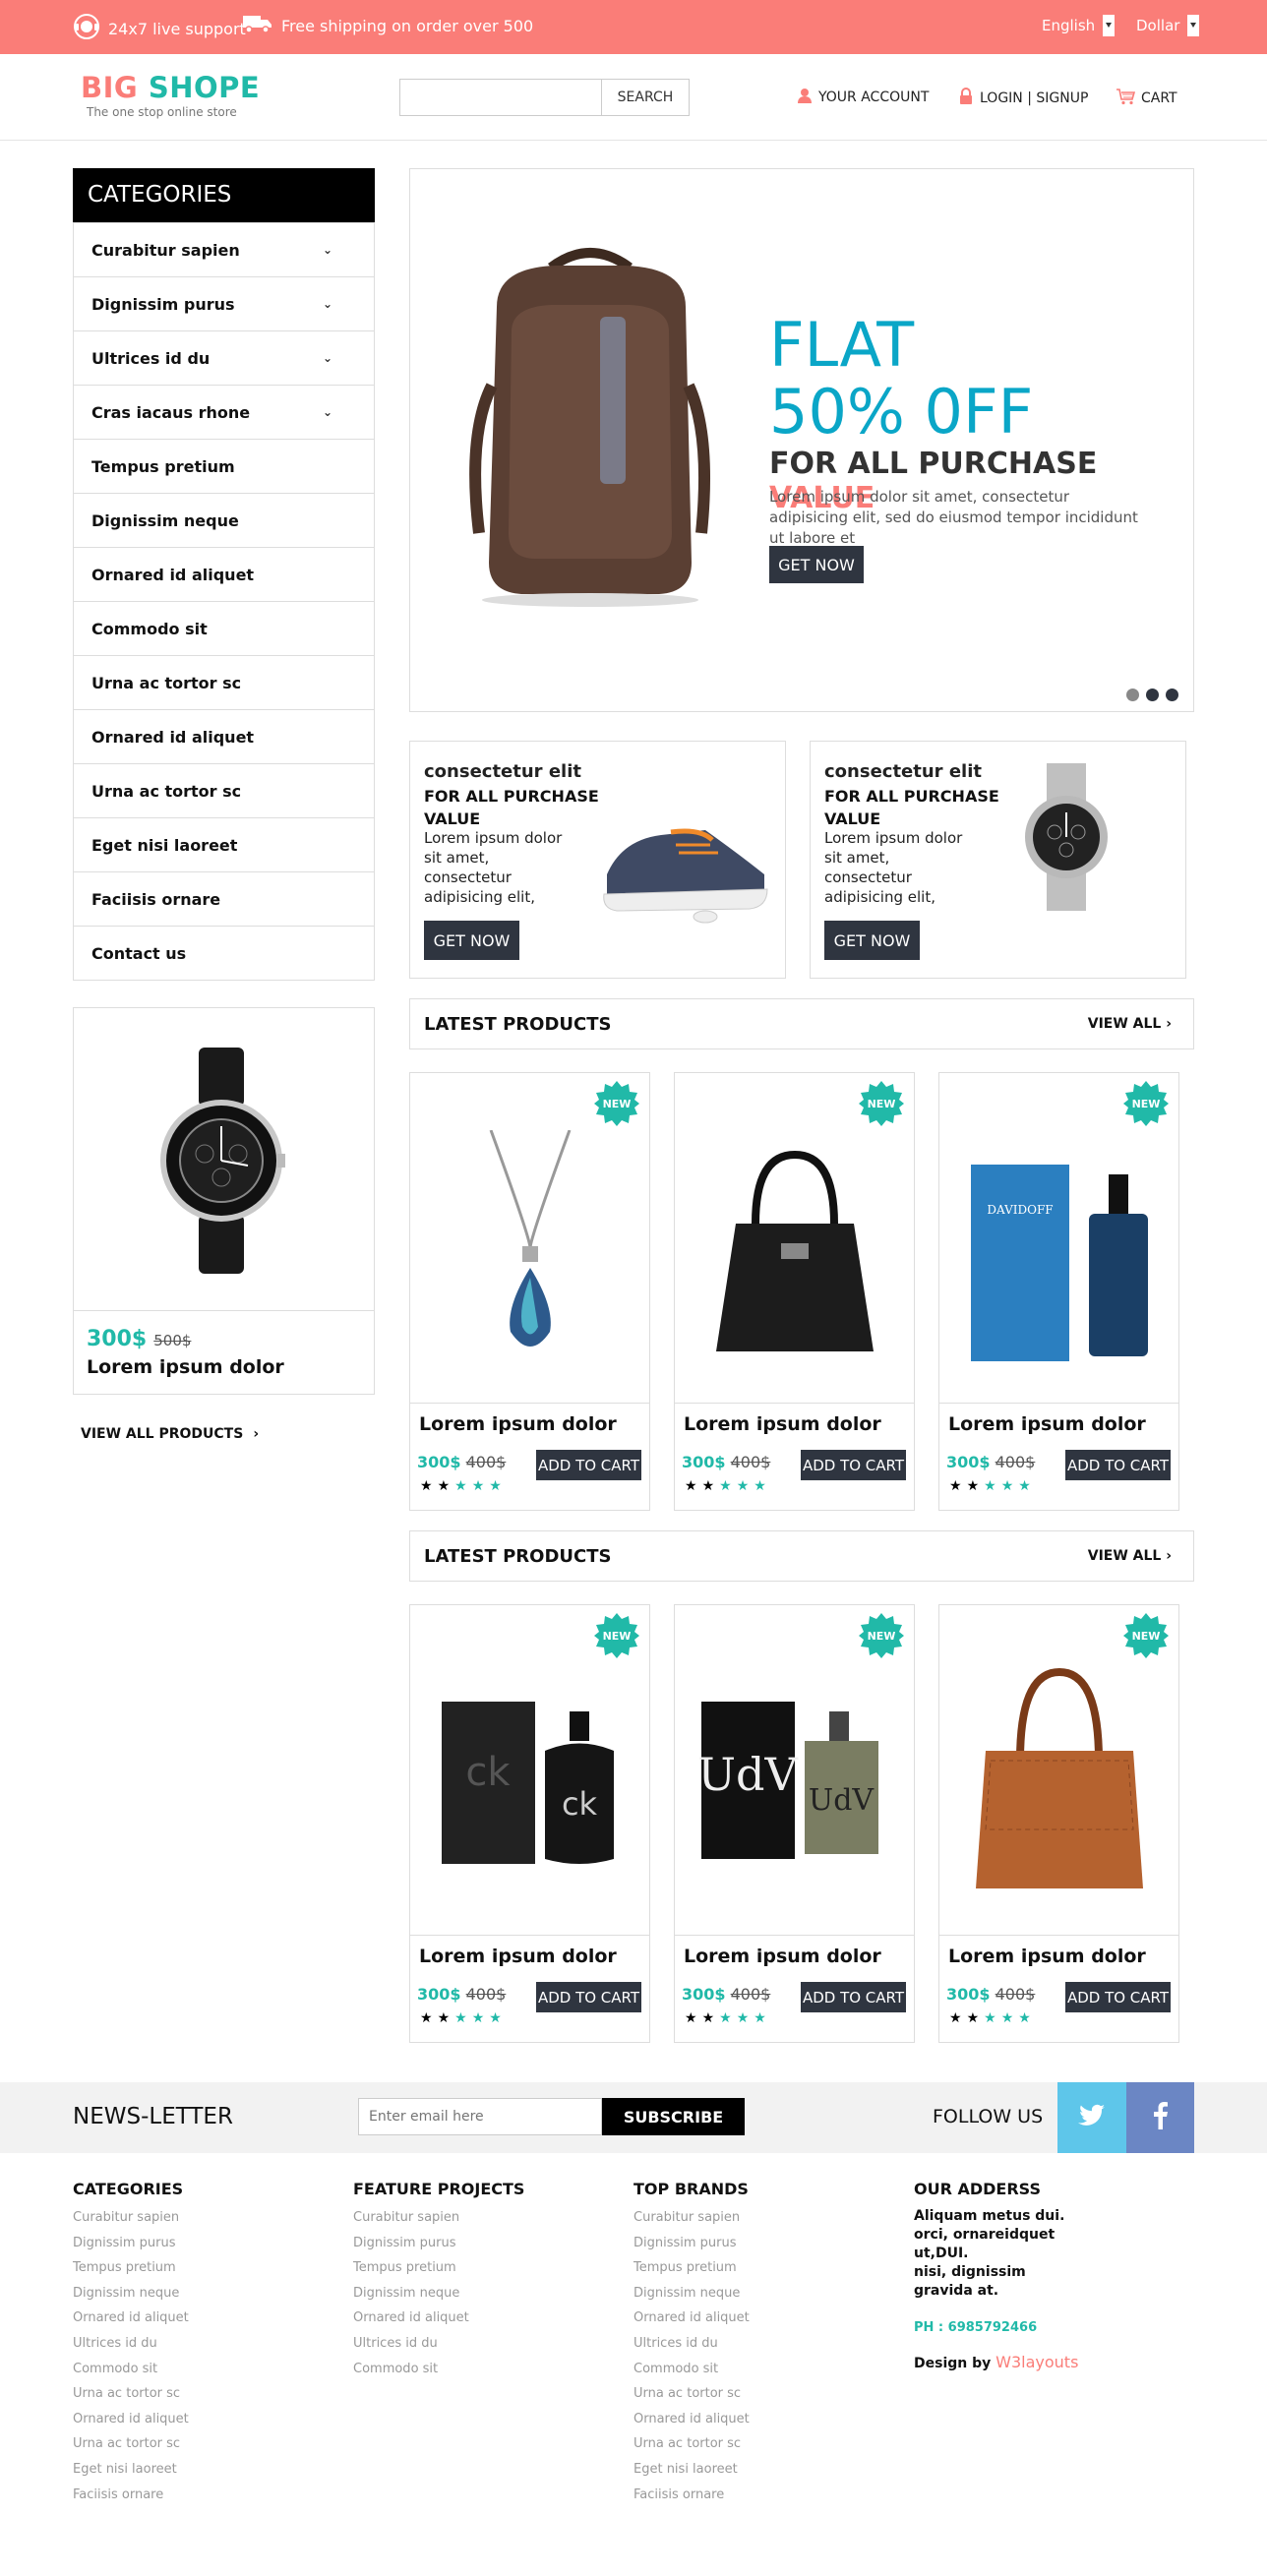 Image resolution: width=1267 pixels, height=2576 pixels. I want to click on featured-price-row: 300$ 500$, so click(139, 1339).